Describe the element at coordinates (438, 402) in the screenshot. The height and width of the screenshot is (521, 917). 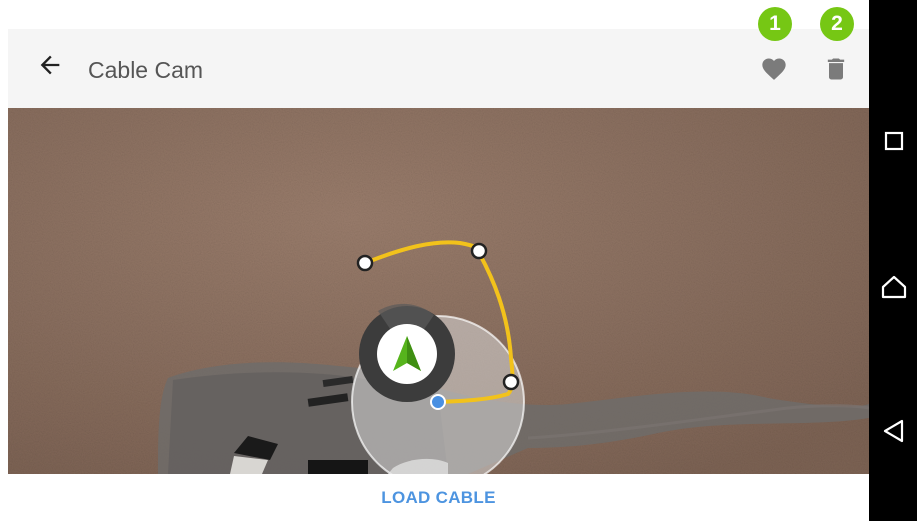
I see `home-point-icon` at that location.